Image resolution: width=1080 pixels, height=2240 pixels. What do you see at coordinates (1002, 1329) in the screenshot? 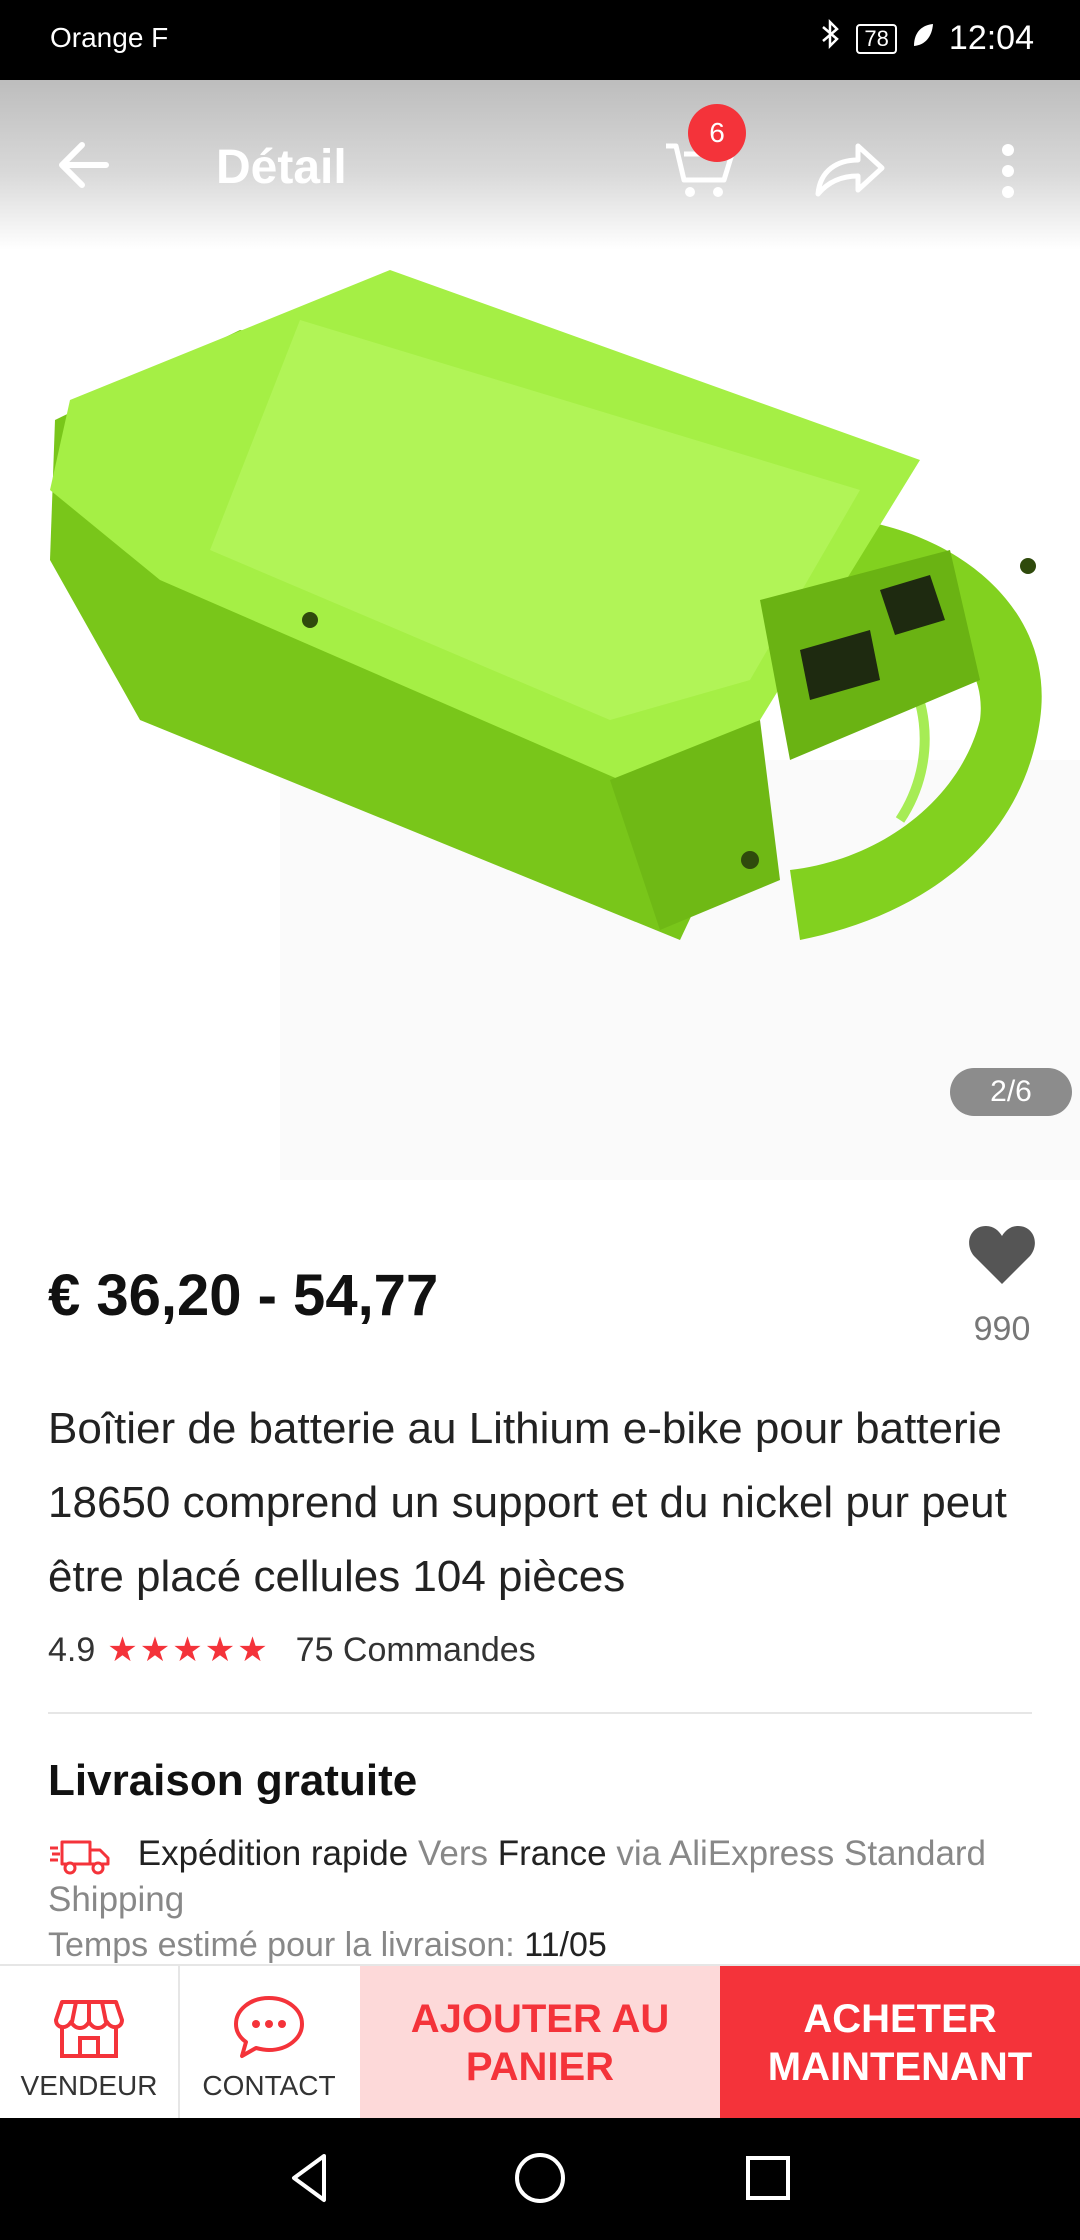
I see `wishlist-count: 990` at bounding box center [1002, 1329].